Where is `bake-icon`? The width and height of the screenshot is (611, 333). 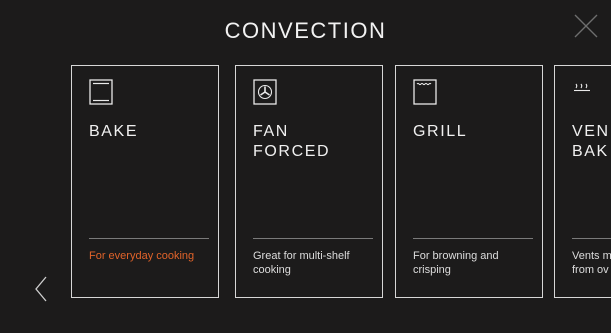 bake-icon is located at coordinates (101, 92).